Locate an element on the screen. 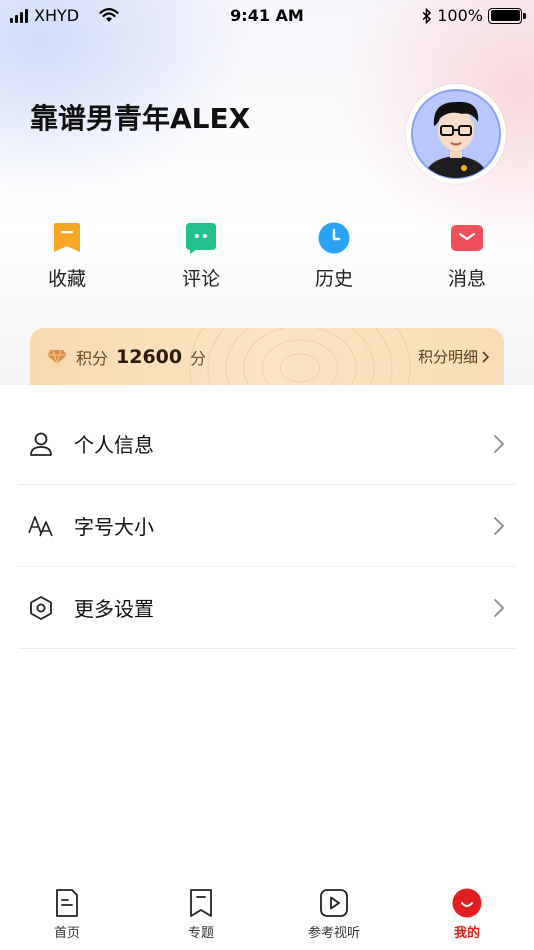  settings-row-label: 个人信息 is located at coordinates (114, 445).